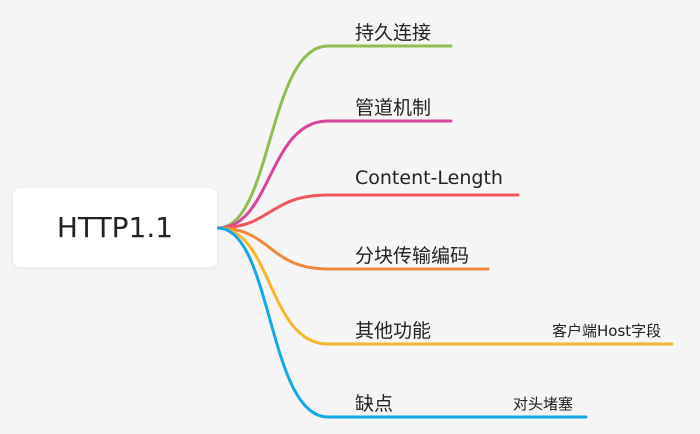 The height and width of the screenshot is (434, 700). Describe the element at coordinates (393, 106) in the screenshot. I see `branch-2-label: 管道机制` at that location.